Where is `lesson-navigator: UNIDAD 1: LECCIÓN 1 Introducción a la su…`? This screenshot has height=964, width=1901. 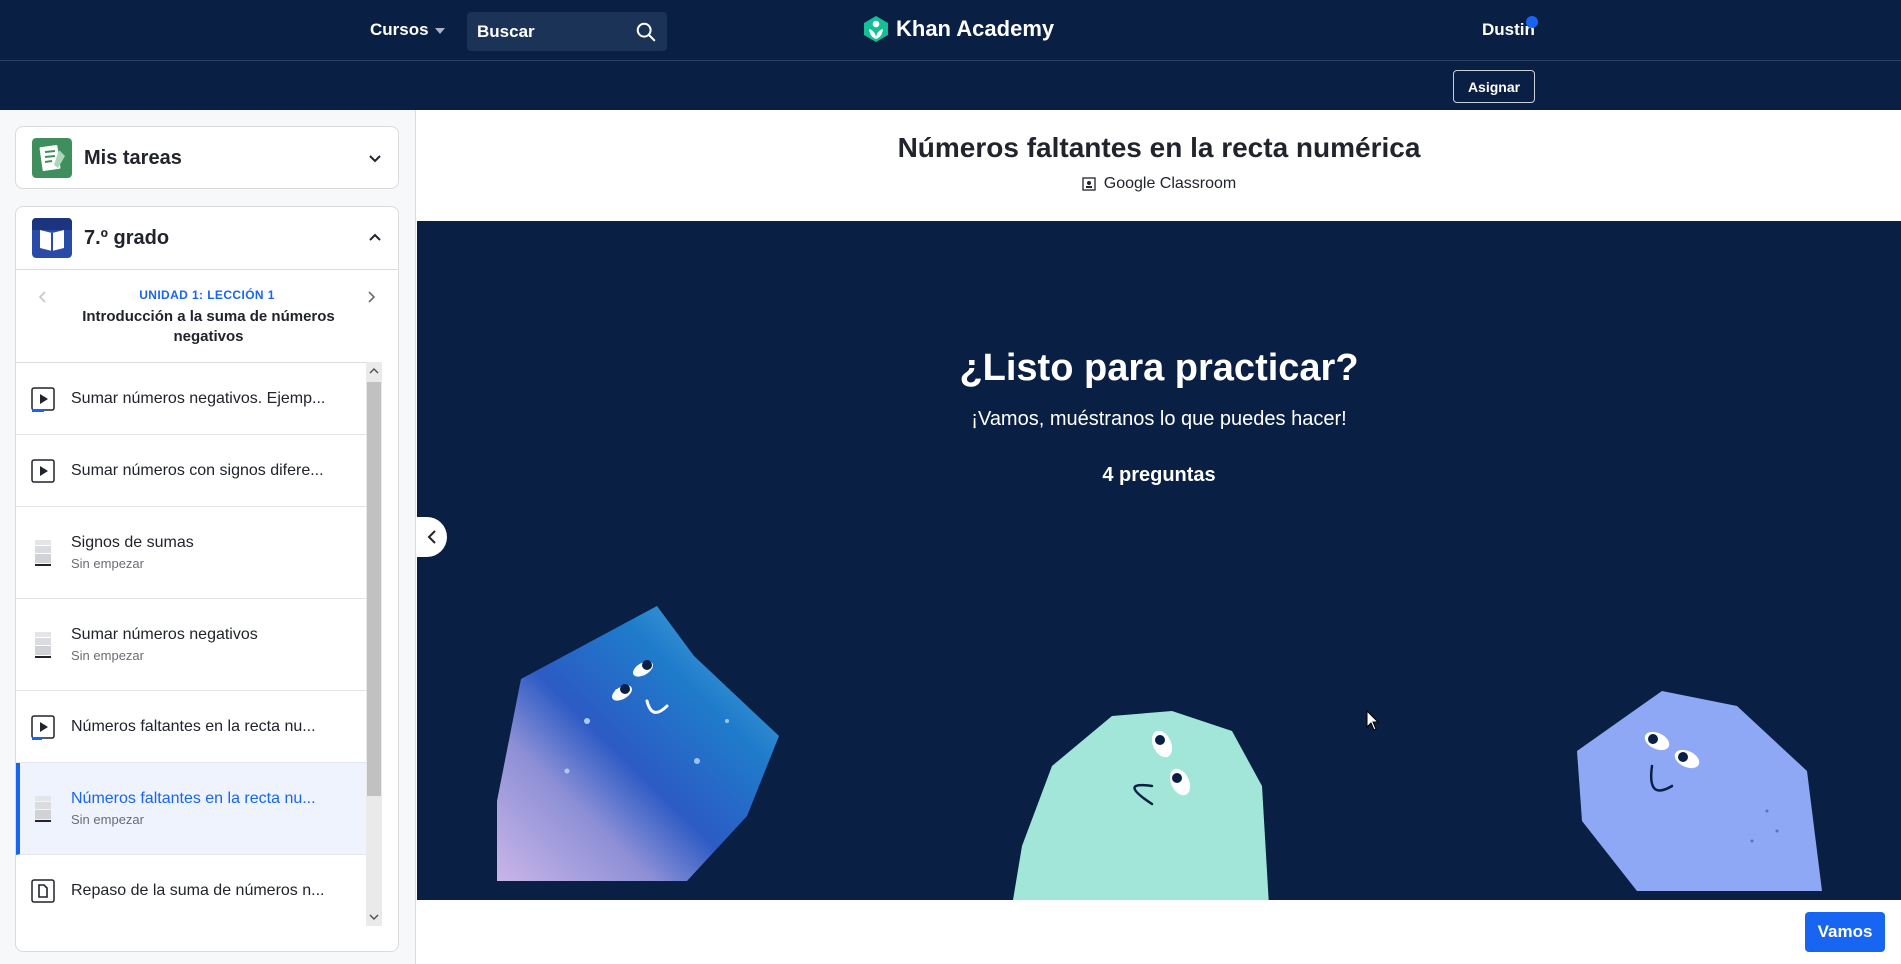
lesson-navigator: UNIDAD 1: LECCIÓN 1 Introducción a la su… is located at coordinates (207, 315).